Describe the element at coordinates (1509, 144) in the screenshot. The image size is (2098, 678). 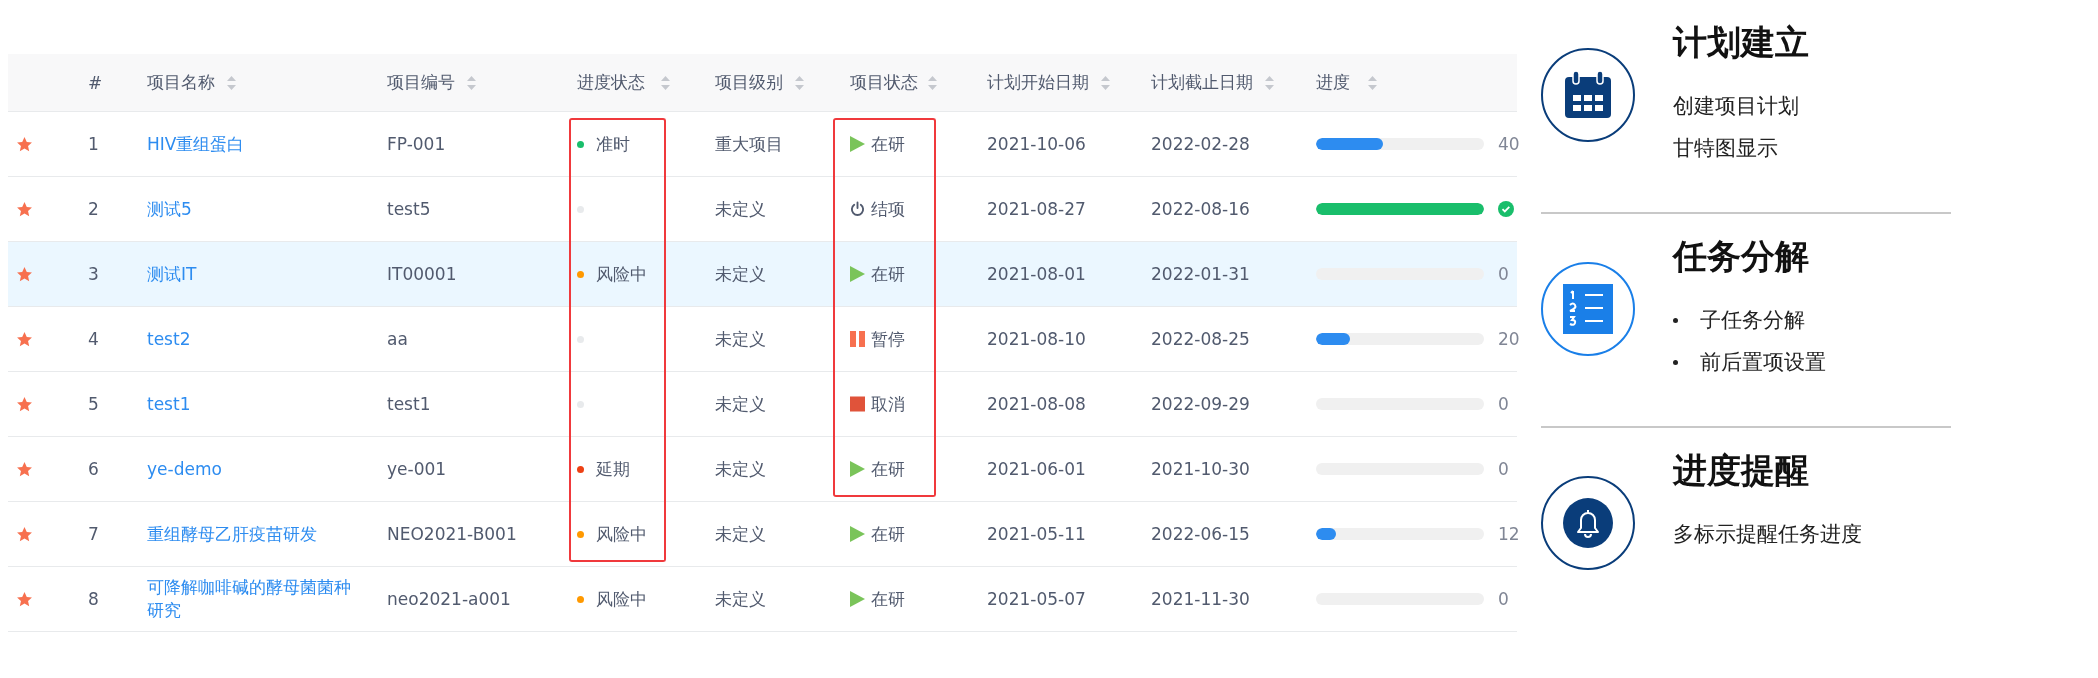
I see `progress-percent: 40` at that location.